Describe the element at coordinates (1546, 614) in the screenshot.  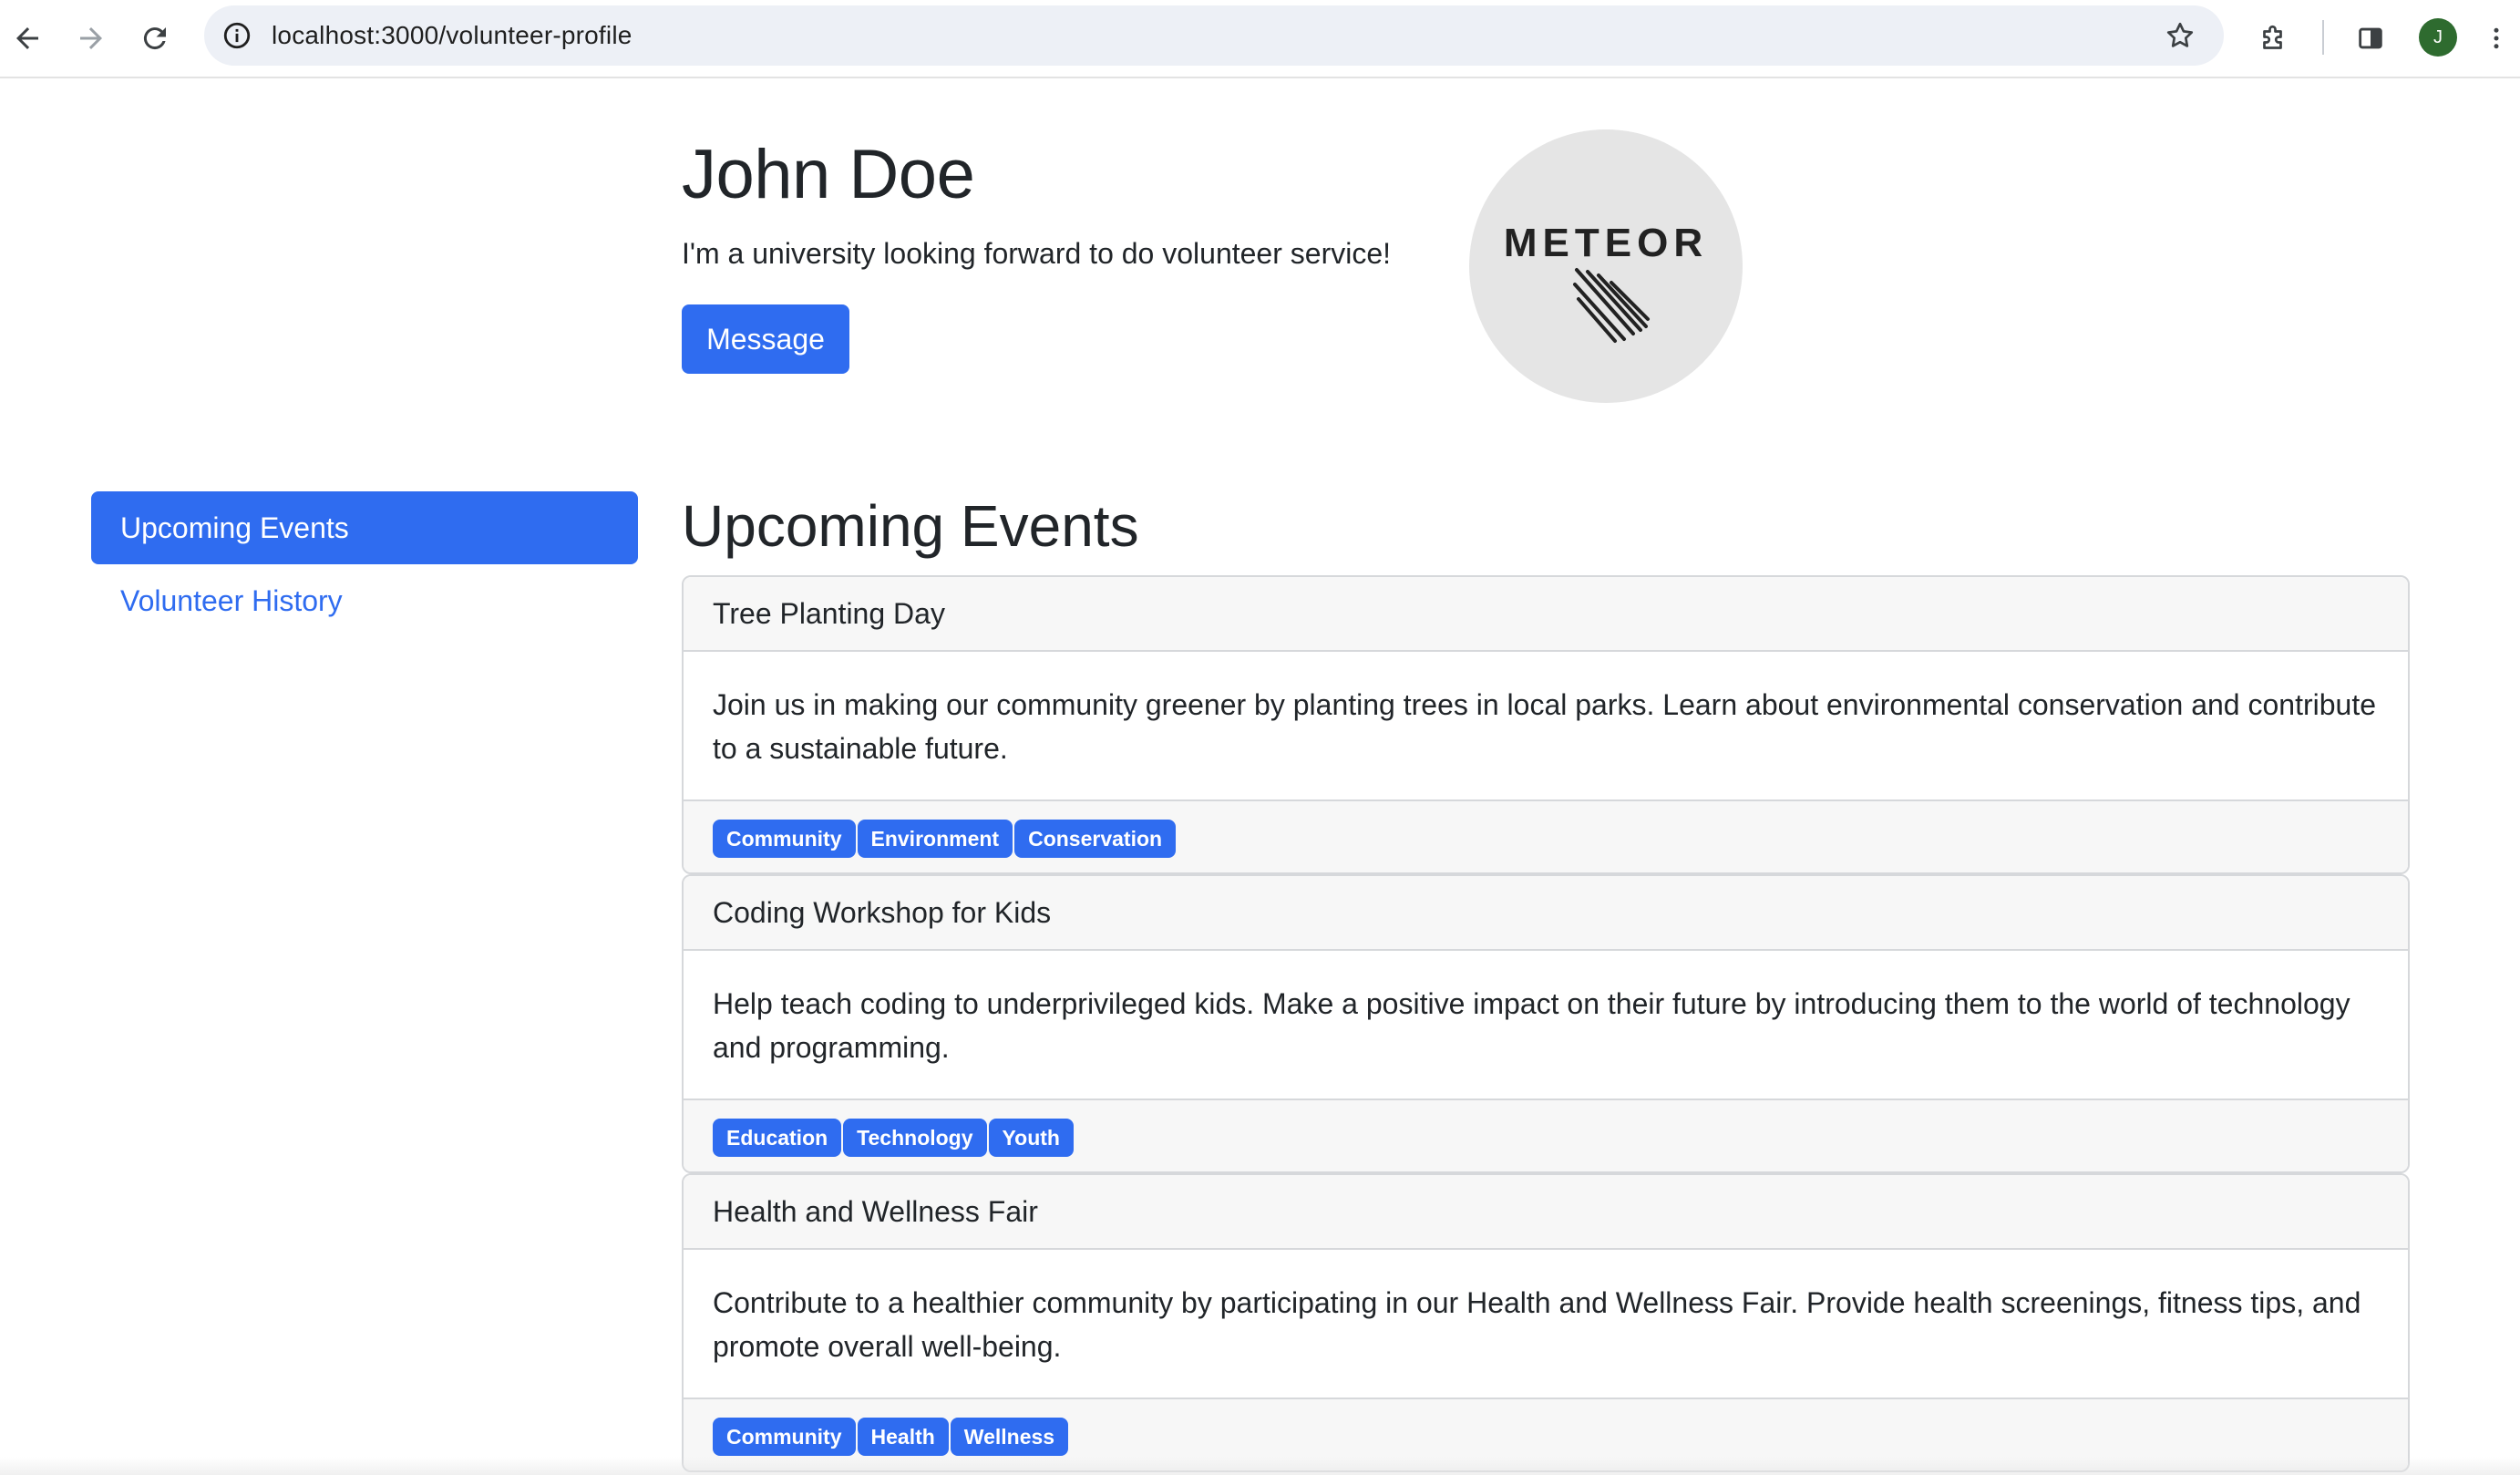
I see `event-title: Tree Planting Day` at that location.